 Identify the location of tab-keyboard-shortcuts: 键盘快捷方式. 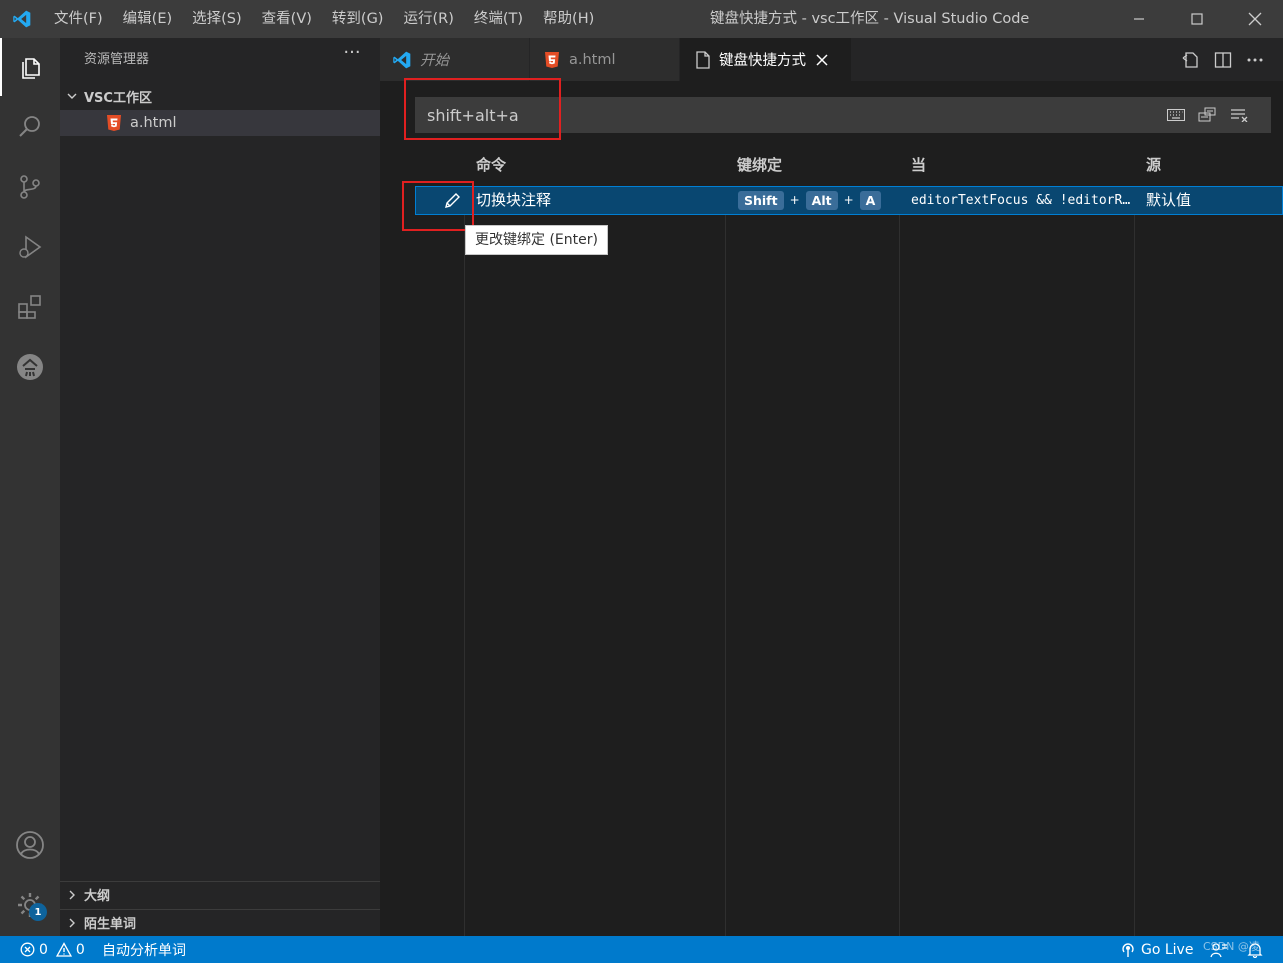
(766, 59).